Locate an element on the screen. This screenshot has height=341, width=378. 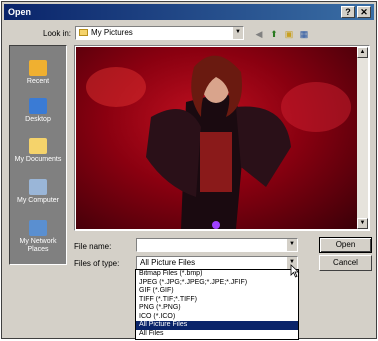
dropdown-option-selected: All Picture Files is located at coordinates (217, 325).